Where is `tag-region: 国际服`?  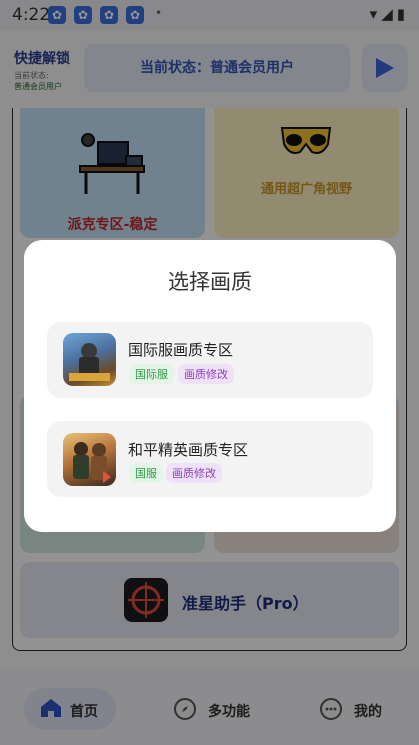 tag-region: 国际服 is located at coordinates (151, 374).